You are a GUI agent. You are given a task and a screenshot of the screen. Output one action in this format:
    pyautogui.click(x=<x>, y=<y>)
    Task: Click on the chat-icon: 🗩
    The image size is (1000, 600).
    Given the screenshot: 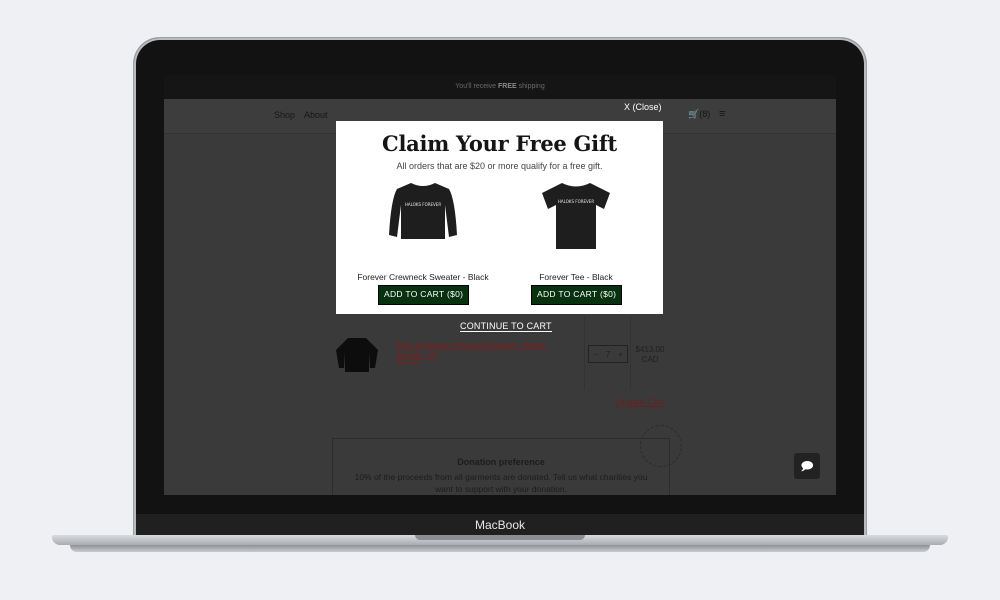 What is the action you would take?
    pyautogui.click(x=807, y=466)
    